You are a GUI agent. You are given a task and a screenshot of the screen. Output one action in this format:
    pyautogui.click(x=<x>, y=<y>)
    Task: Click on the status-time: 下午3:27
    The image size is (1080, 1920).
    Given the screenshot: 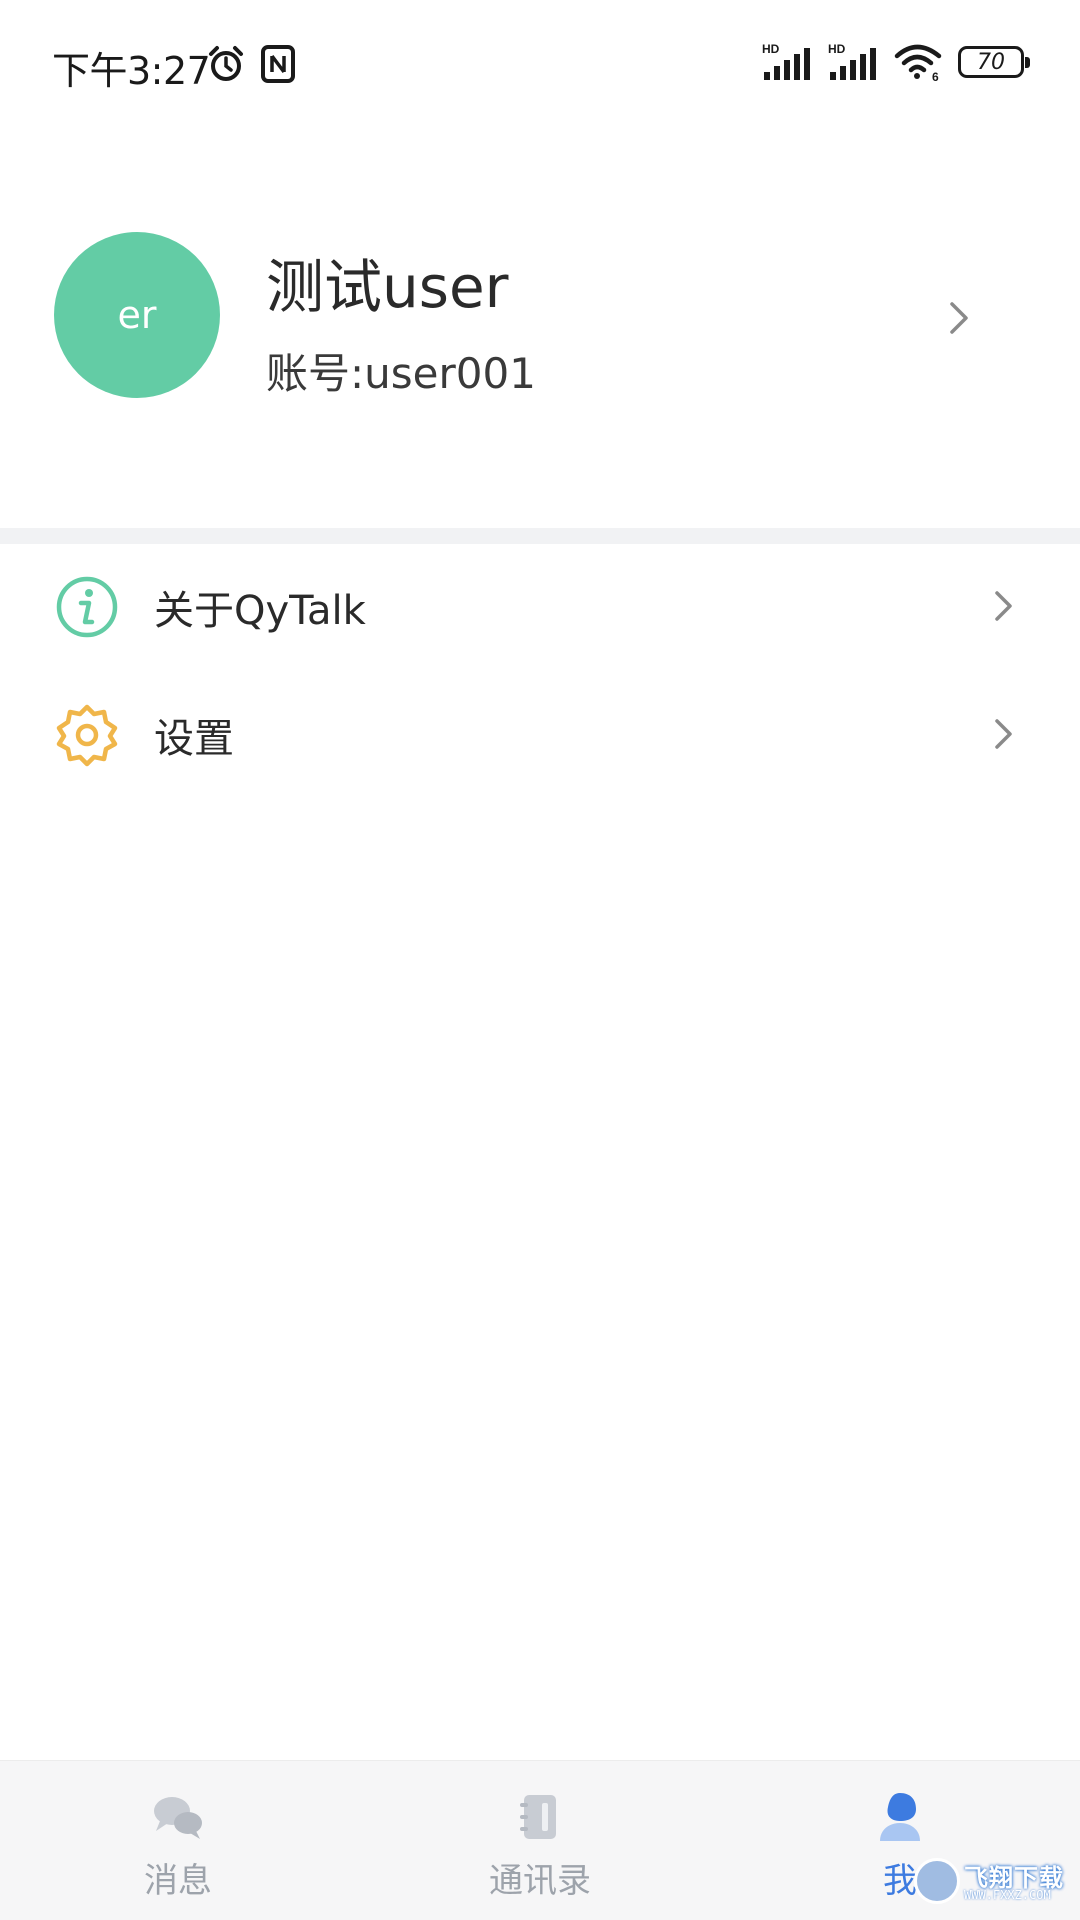 What is the action you would take?
    pyautogui.click(x=131, y=71)
    